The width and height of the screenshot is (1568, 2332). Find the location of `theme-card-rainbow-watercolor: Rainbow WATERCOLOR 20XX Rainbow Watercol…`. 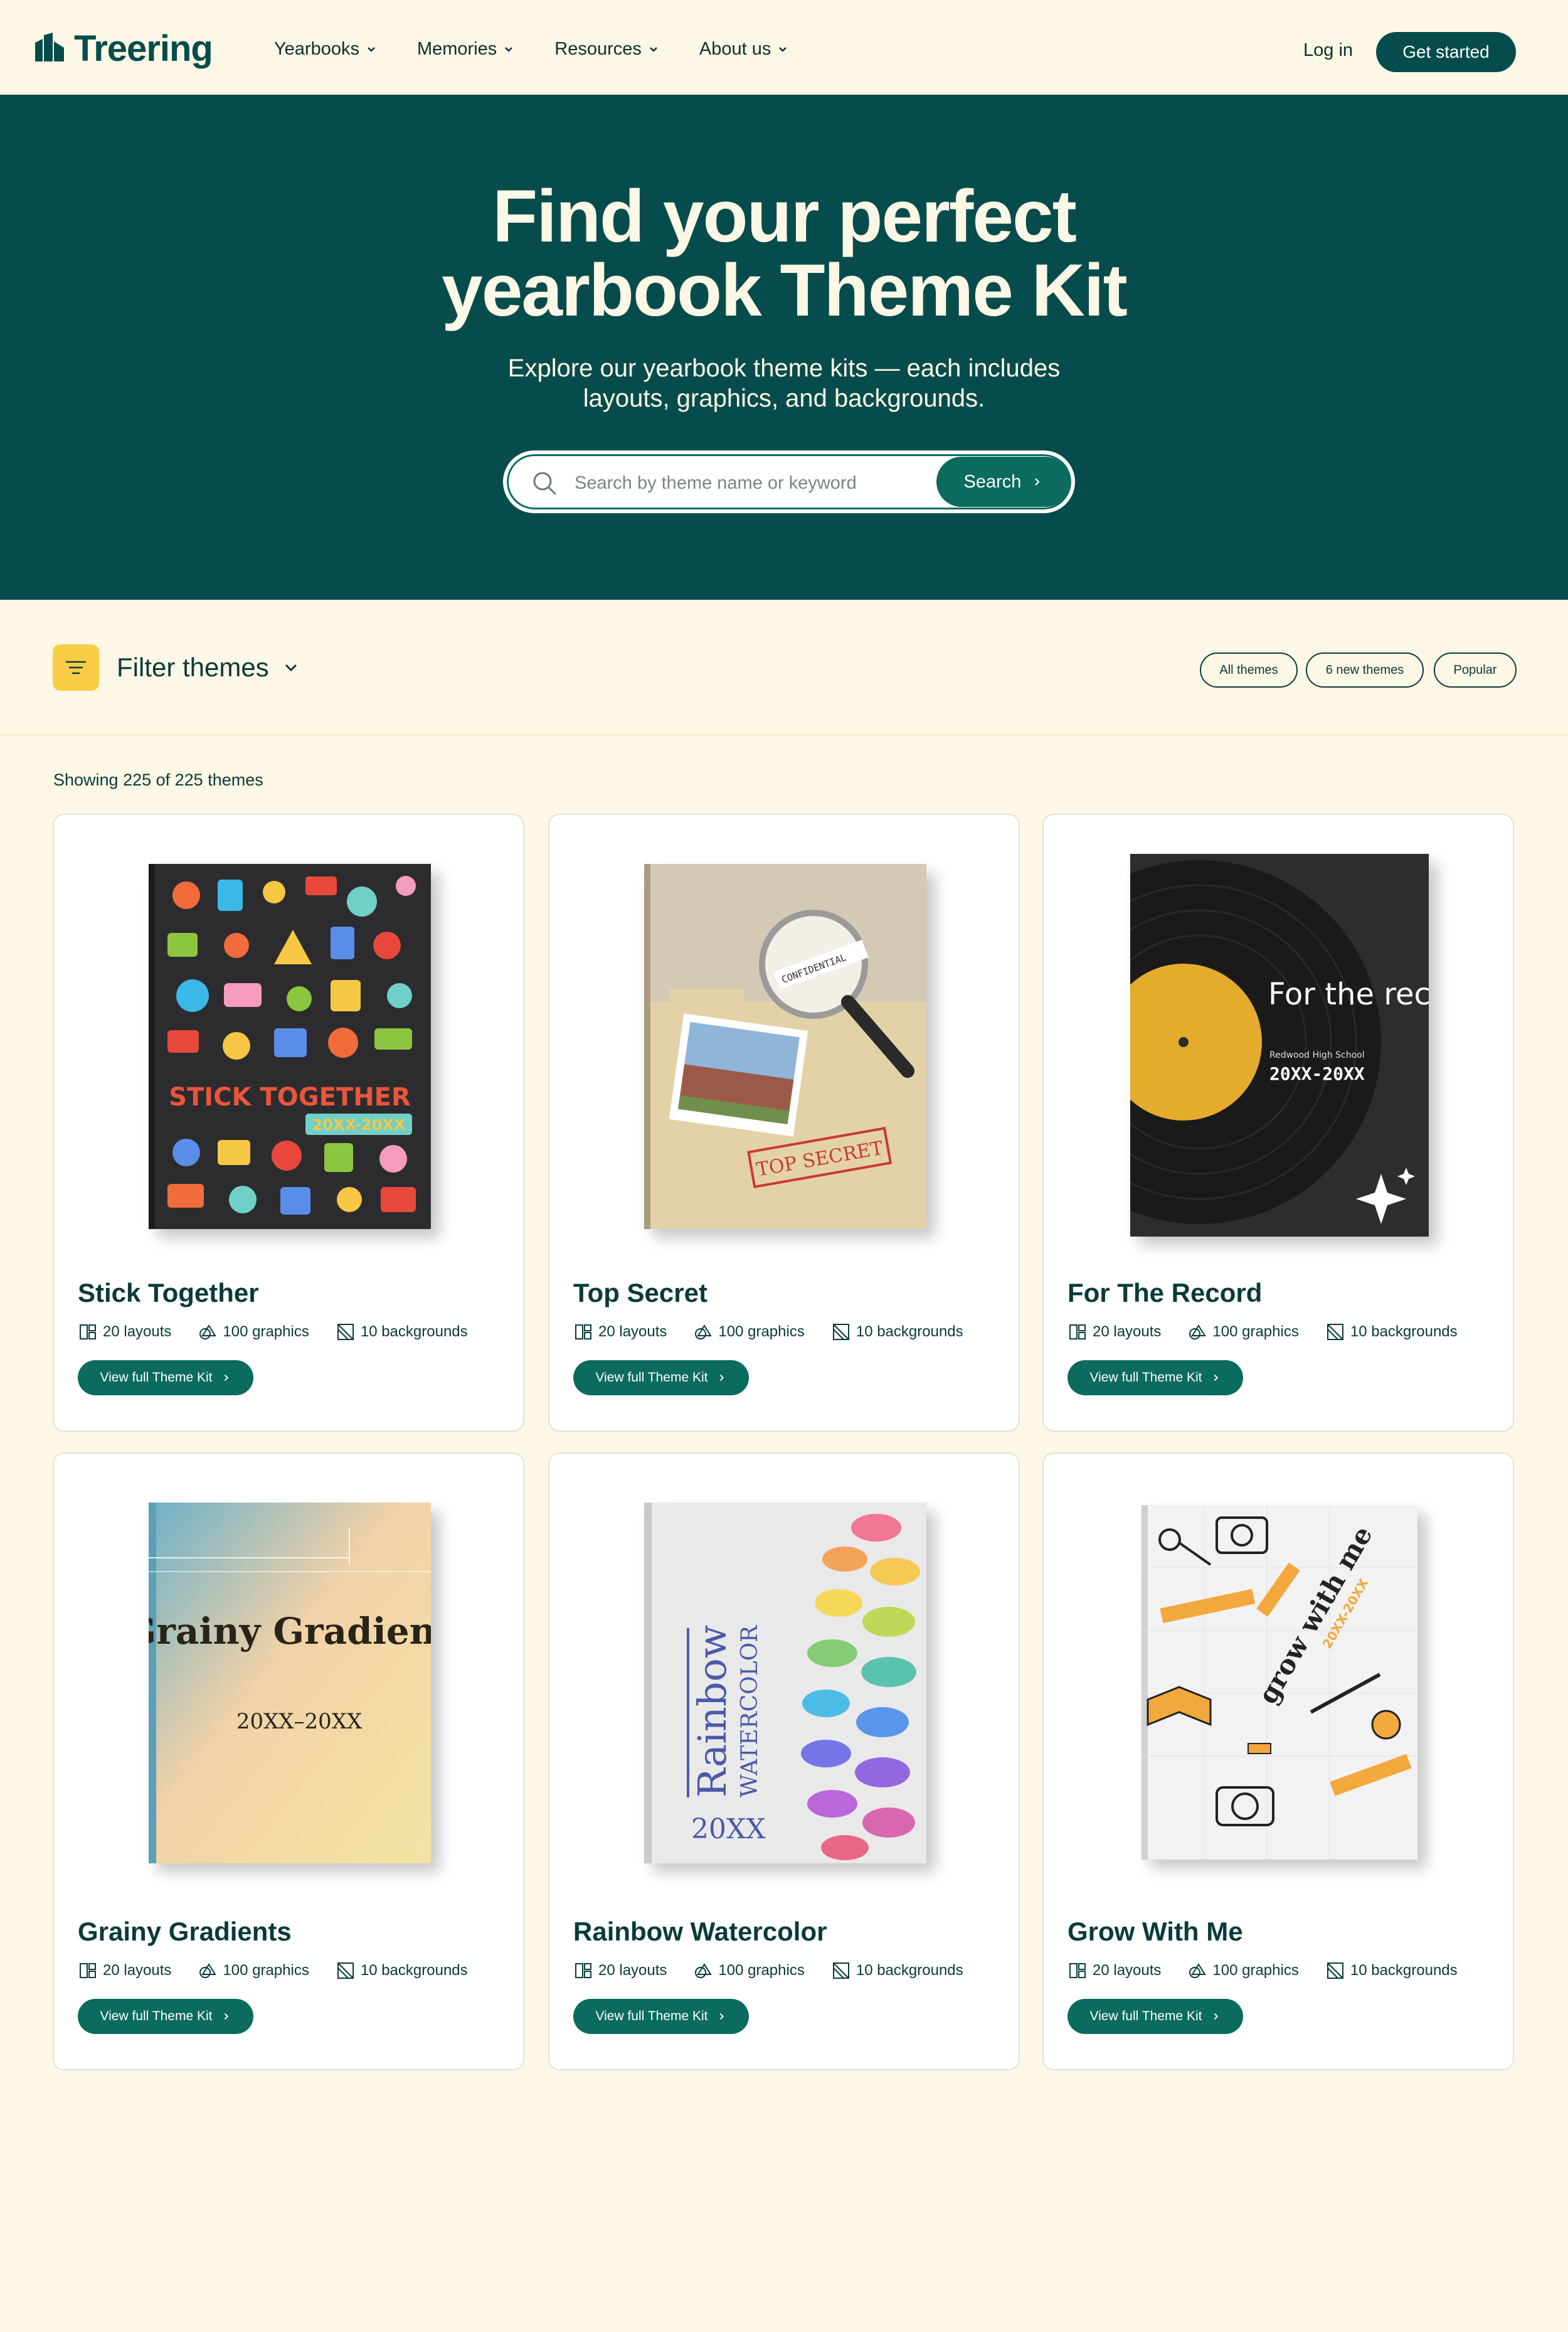

theme-card-rainbow-watercolor: Rainbow WATERCOLOR 20XX Rainbow Watercol… is located at coordinates (784, 1761).